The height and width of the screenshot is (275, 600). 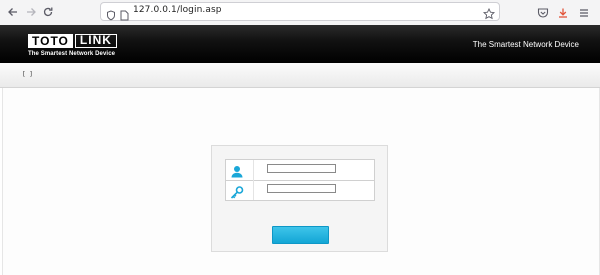 What do you see at coordinates (31, 12) in the screenshot?
I see `forward-arrow-icon` at bounding box center [31, 12].